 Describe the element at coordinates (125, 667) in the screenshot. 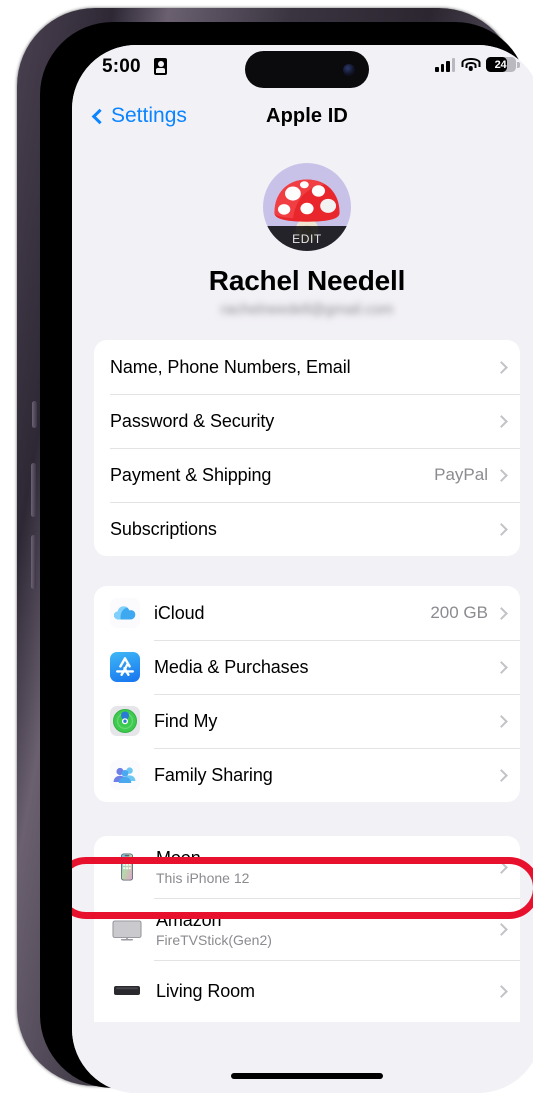

I see `app-store-icon` at that location.